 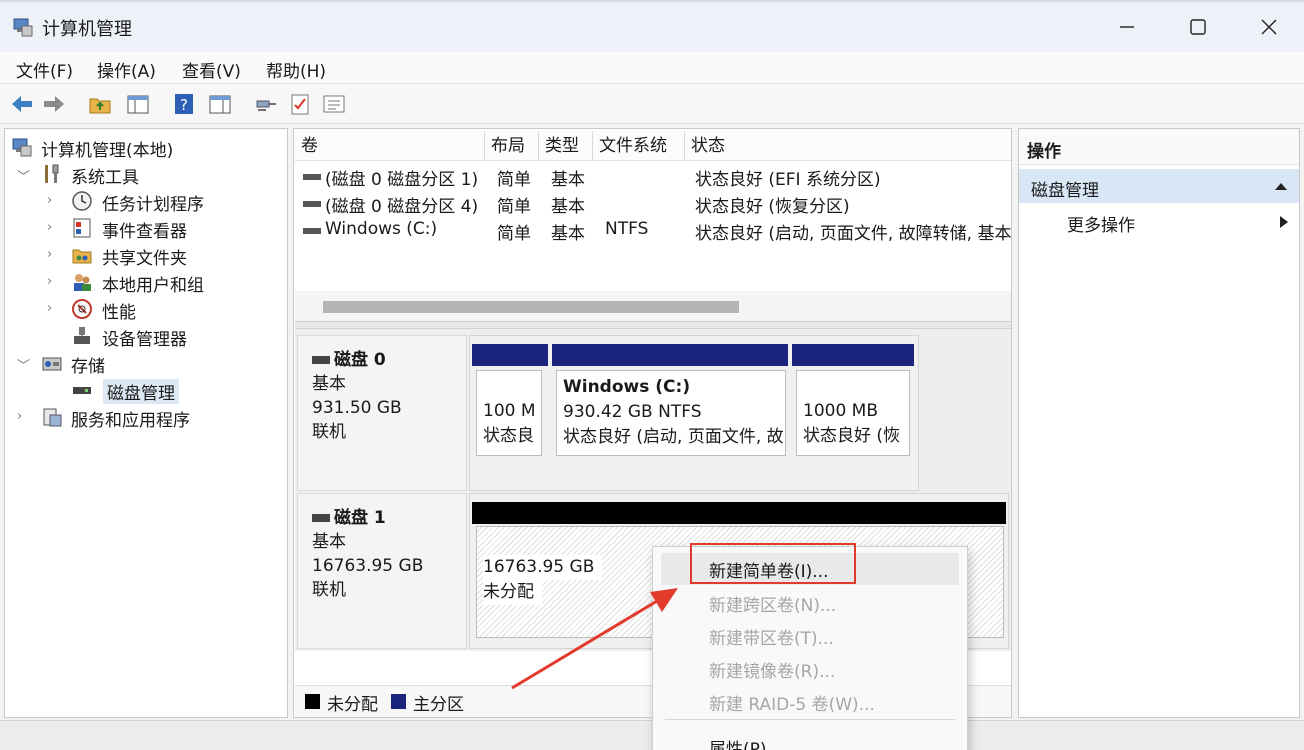 What do you see at coordinates (329, 542) in the screenshot?
I see `disk-type: 基本` at bounding box center [329, 542].